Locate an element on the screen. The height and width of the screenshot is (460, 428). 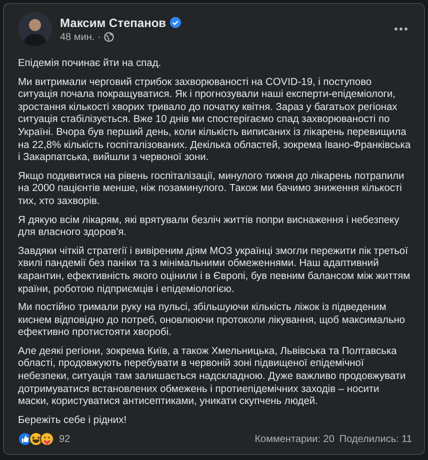
post-paragraph: Але деякі регіони, зокрема Київ, а також Хмельницька, Львівська та Полтавська області, продовжують перебувати в червоній зоні підвищеної епідемічної небезпеки, ситуація там залишається надскладною. Дуже важливо продовжувати дотримуватися встановлених обмежень і протиепідемічних заходів – носити маски, користуватися антисептиками, уникати скупчень людей. is located at coordinates (212, 377).